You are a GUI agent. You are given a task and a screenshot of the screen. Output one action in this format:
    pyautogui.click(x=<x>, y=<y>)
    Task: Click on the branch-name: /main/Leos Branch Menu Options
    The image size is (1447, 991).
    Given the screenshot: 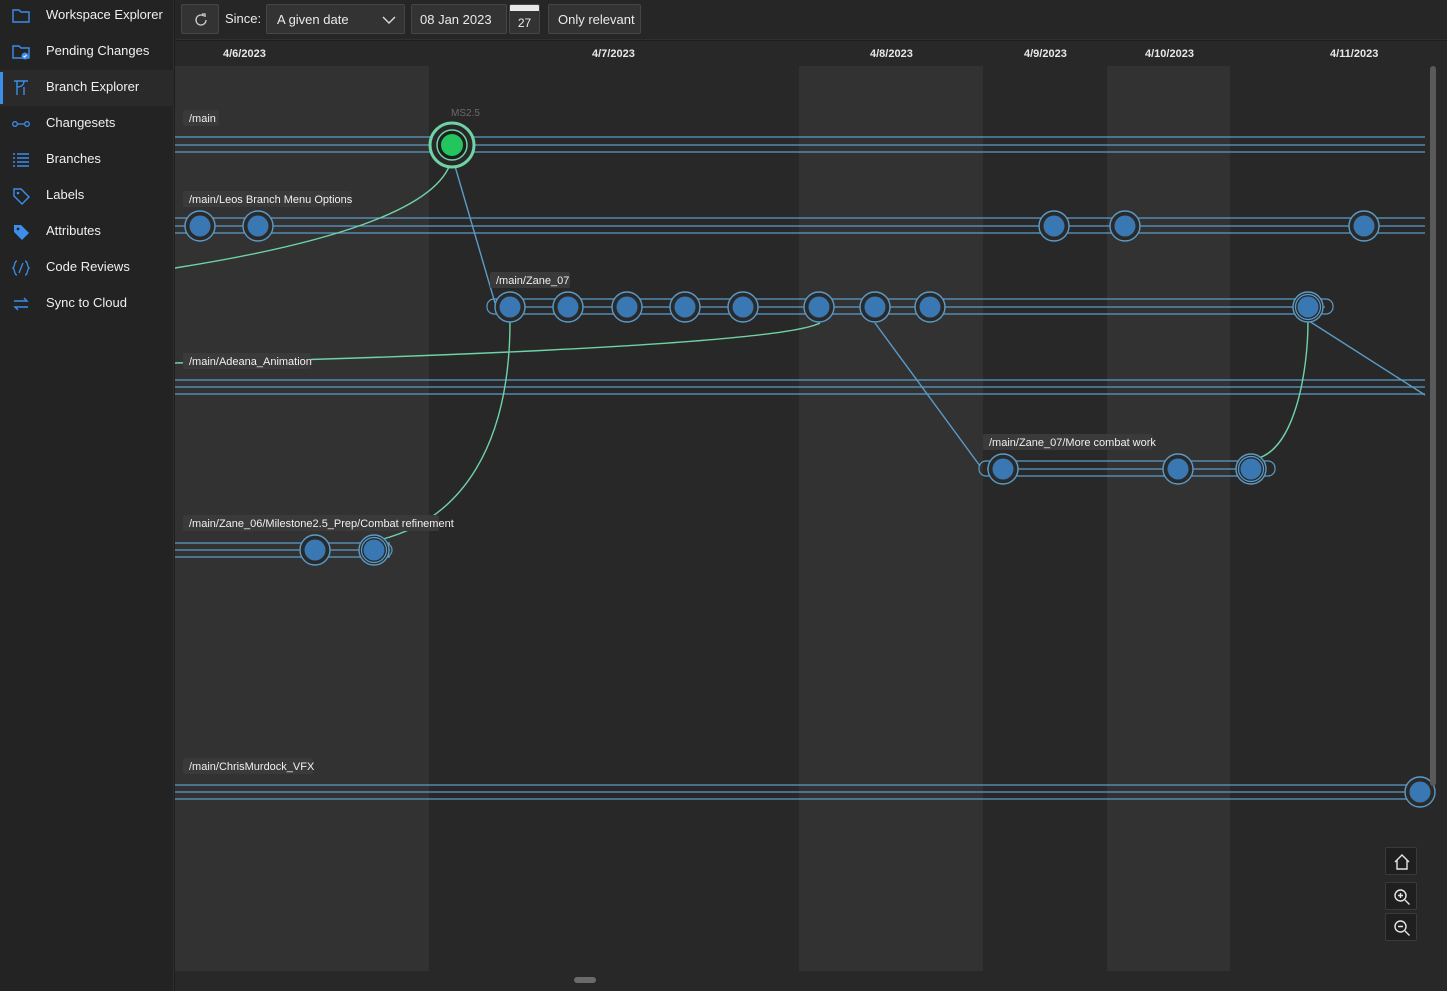 What is the action you would take?
    pyautogui.click(x=271, y=200)
    